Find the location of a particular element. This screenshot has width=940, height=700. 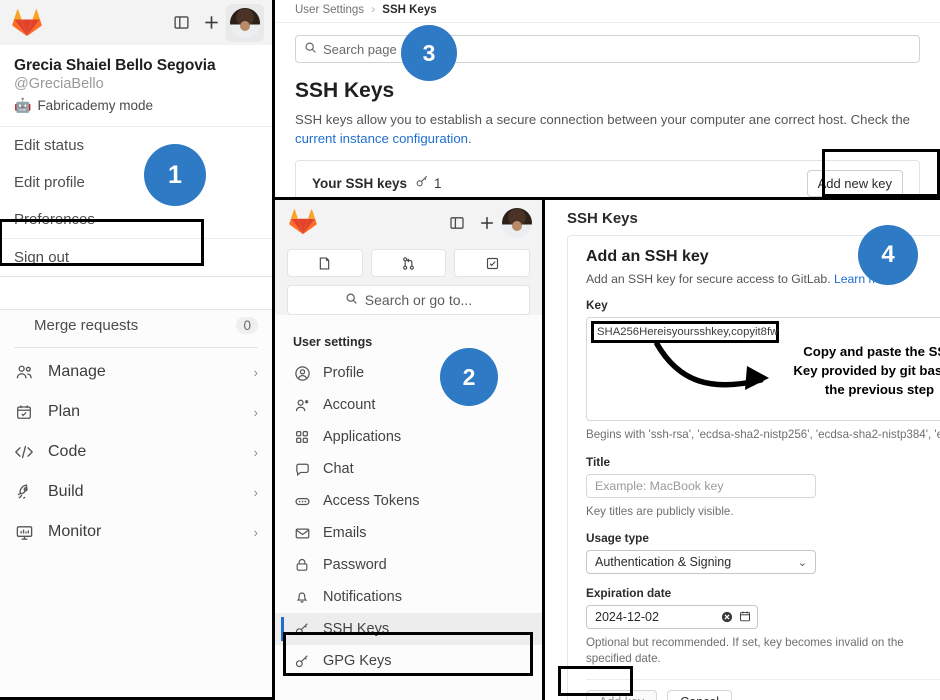

sidebar-item-password: Password is located at coordinates (408, 565).